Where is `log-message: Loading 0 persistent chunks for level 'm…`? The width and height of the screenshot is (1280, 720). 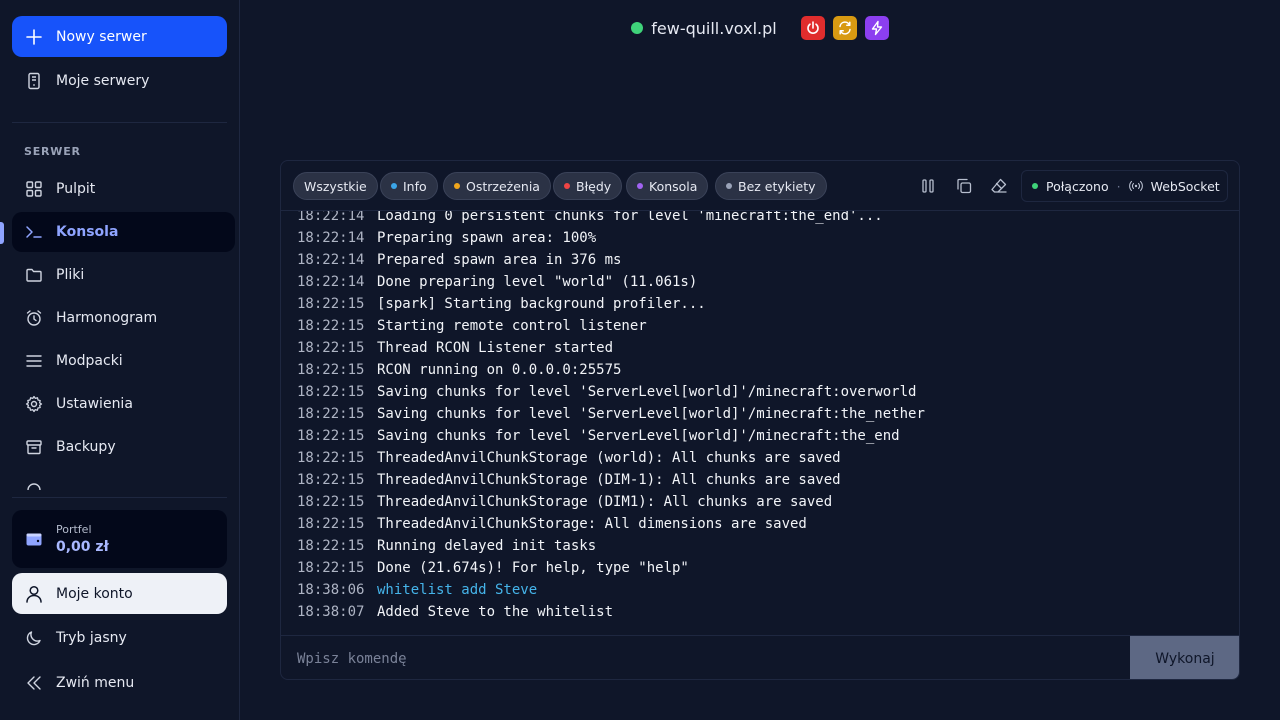 log-message: Loading 0 persistent chunks for level 'm… is located at coordinates (630, 217).